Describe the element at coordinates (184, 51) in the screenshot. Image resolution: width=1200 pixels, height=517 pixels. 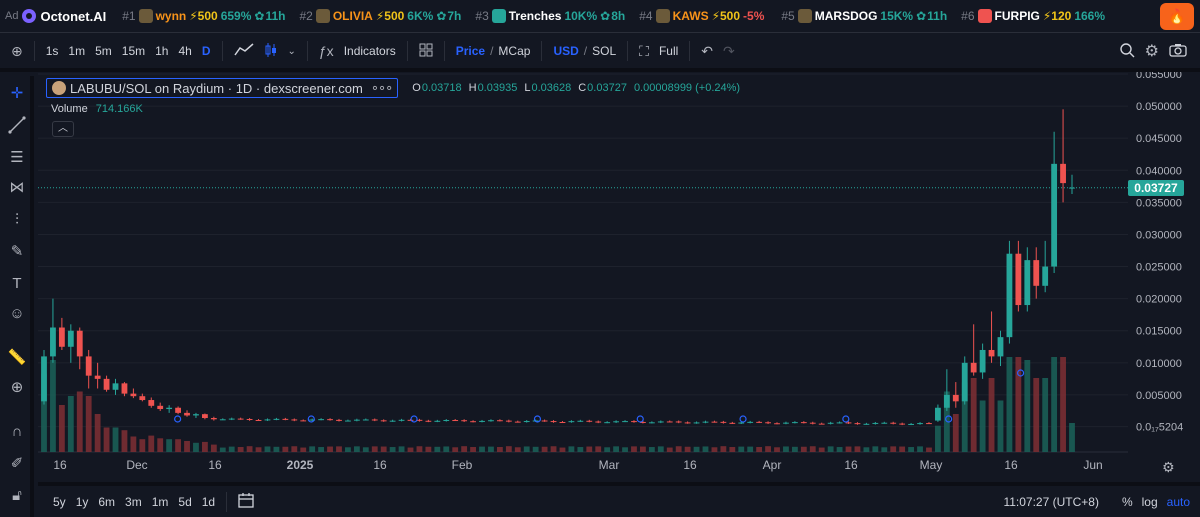
I see `interval-4h: 4h` at that location.